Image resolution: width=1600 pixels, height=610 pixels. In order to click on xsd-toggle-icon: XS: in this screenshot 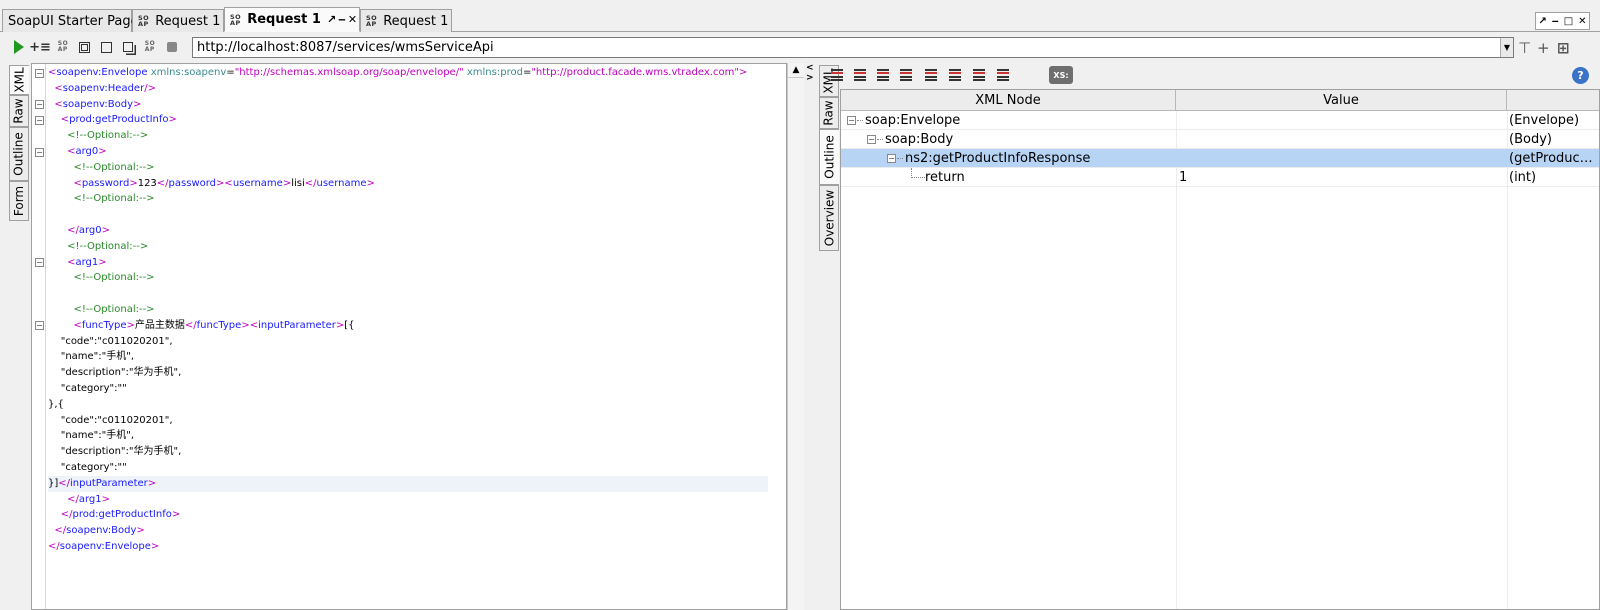, I will do `click(1061, 75)`.